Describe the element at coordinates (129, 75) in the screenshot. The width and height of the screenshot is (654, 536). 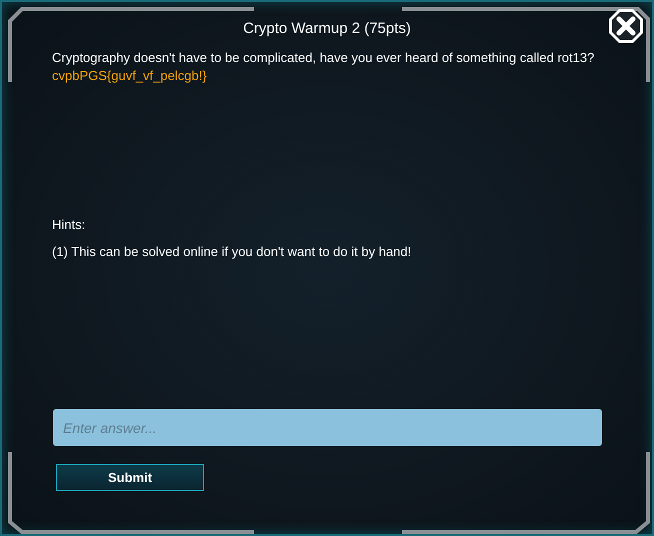
I see `flag-text: cvpbPGS{guvf_vf_pelcgb!}` at that location.